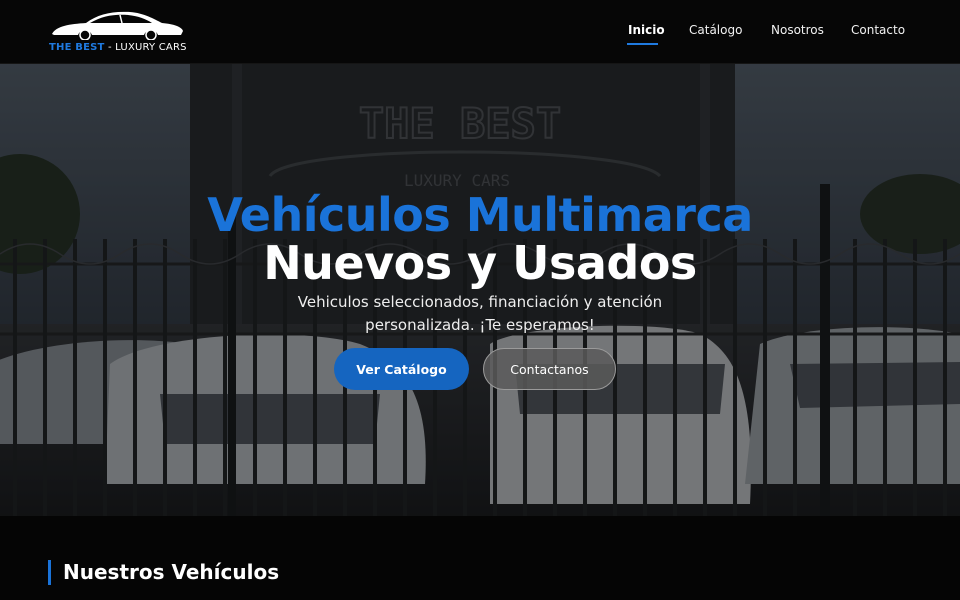 Image resolution: width=960 pixels, height=600 pixels. Describe the element at coordinates (163, 572) in the screenshot. I see `section-title: Nuestros Vehículos` at that location.